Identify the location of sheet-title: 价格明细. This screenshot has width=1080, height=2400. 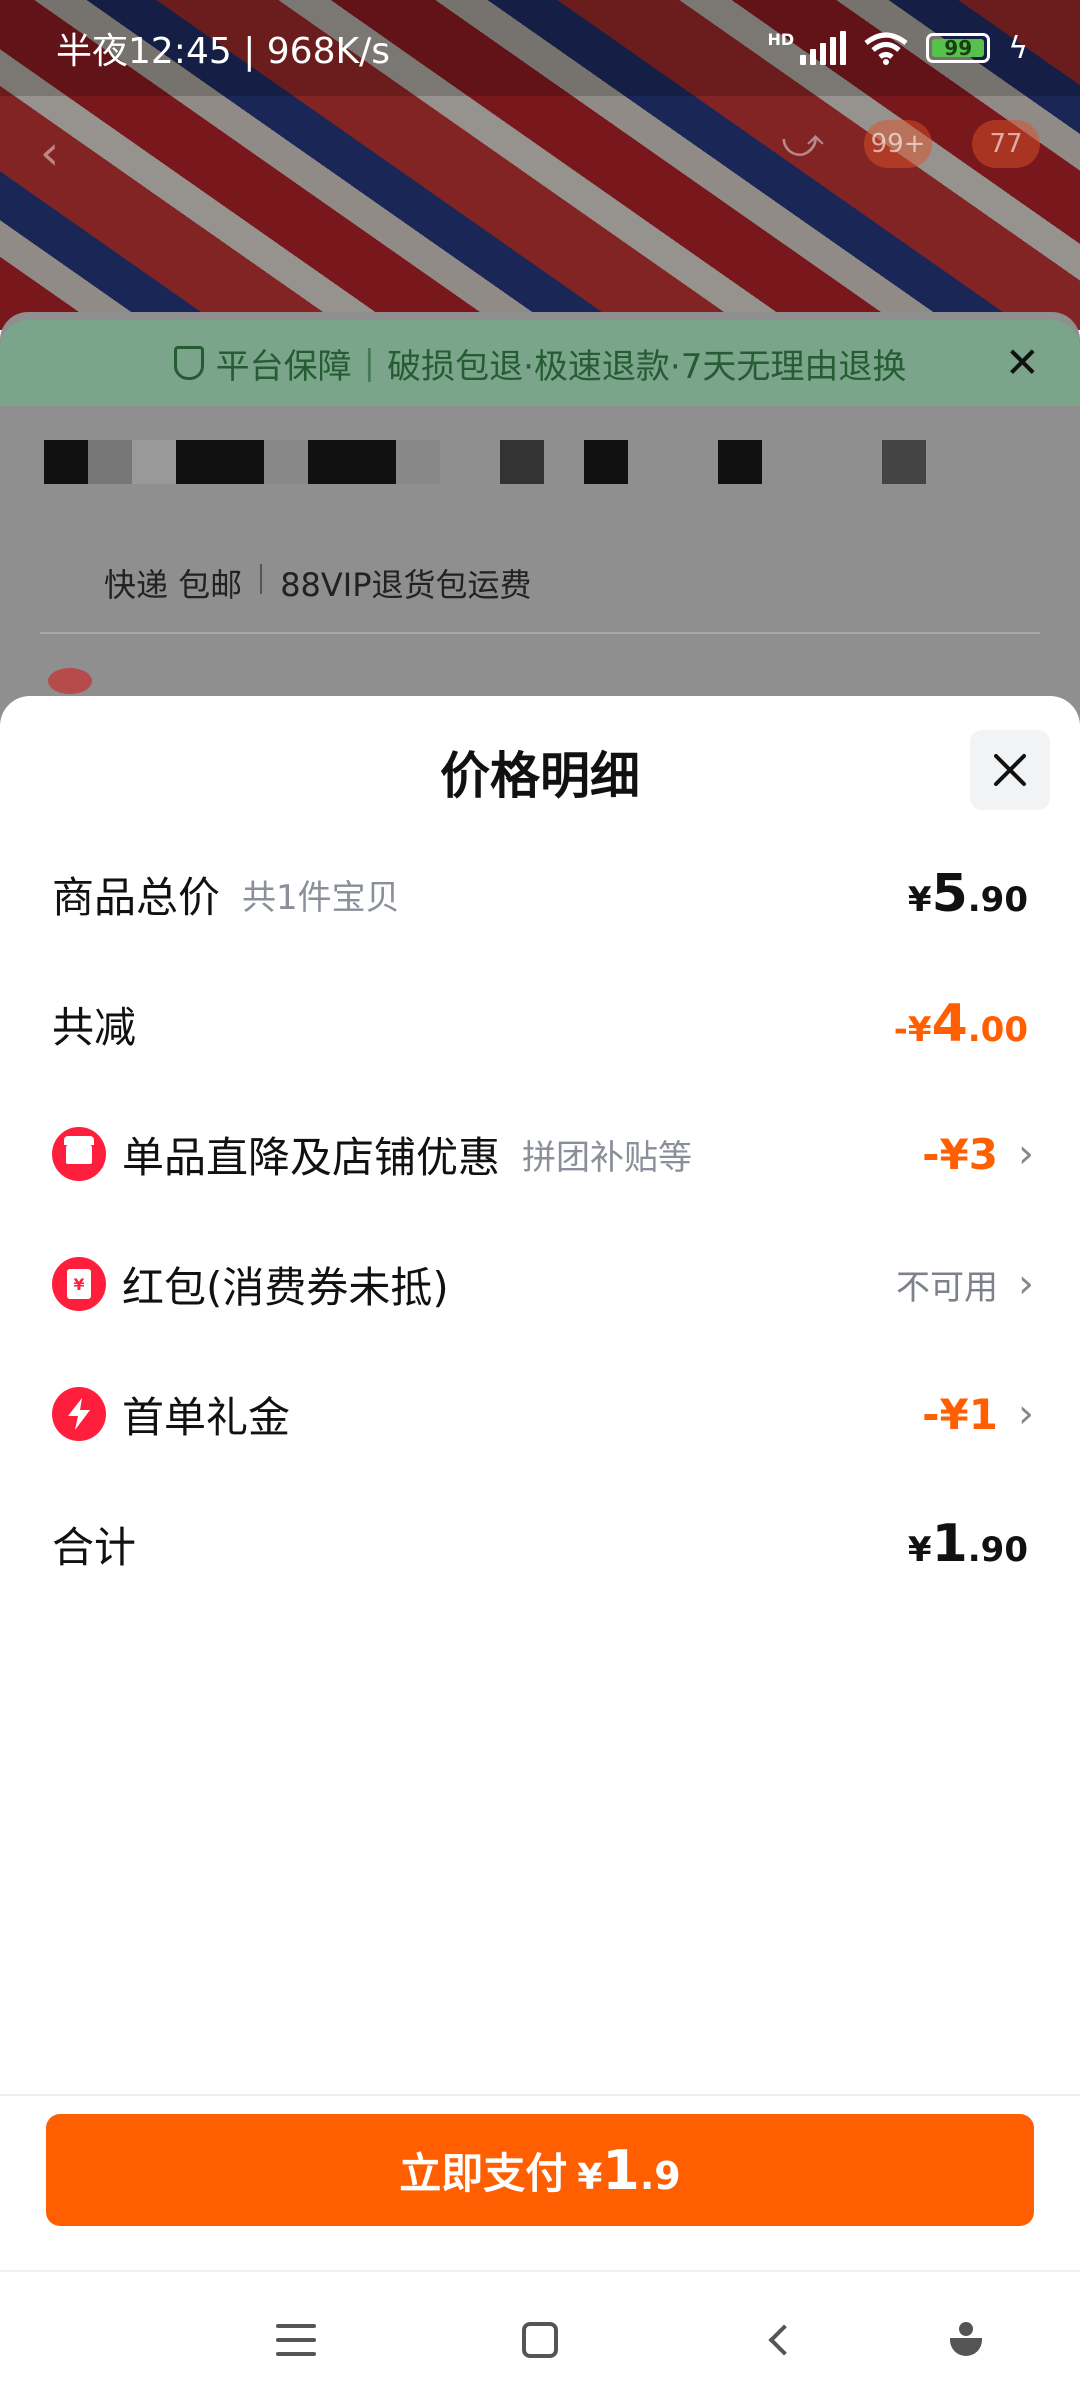
(540, 776).